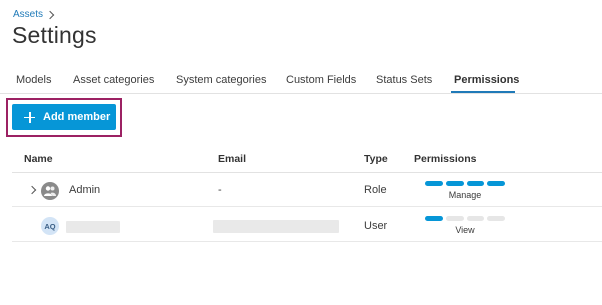 This screenshot has height=305, width=602. Describe the element at coordinates (50, 14) in the screenshot. I see `chevron-right-icon` at that location.